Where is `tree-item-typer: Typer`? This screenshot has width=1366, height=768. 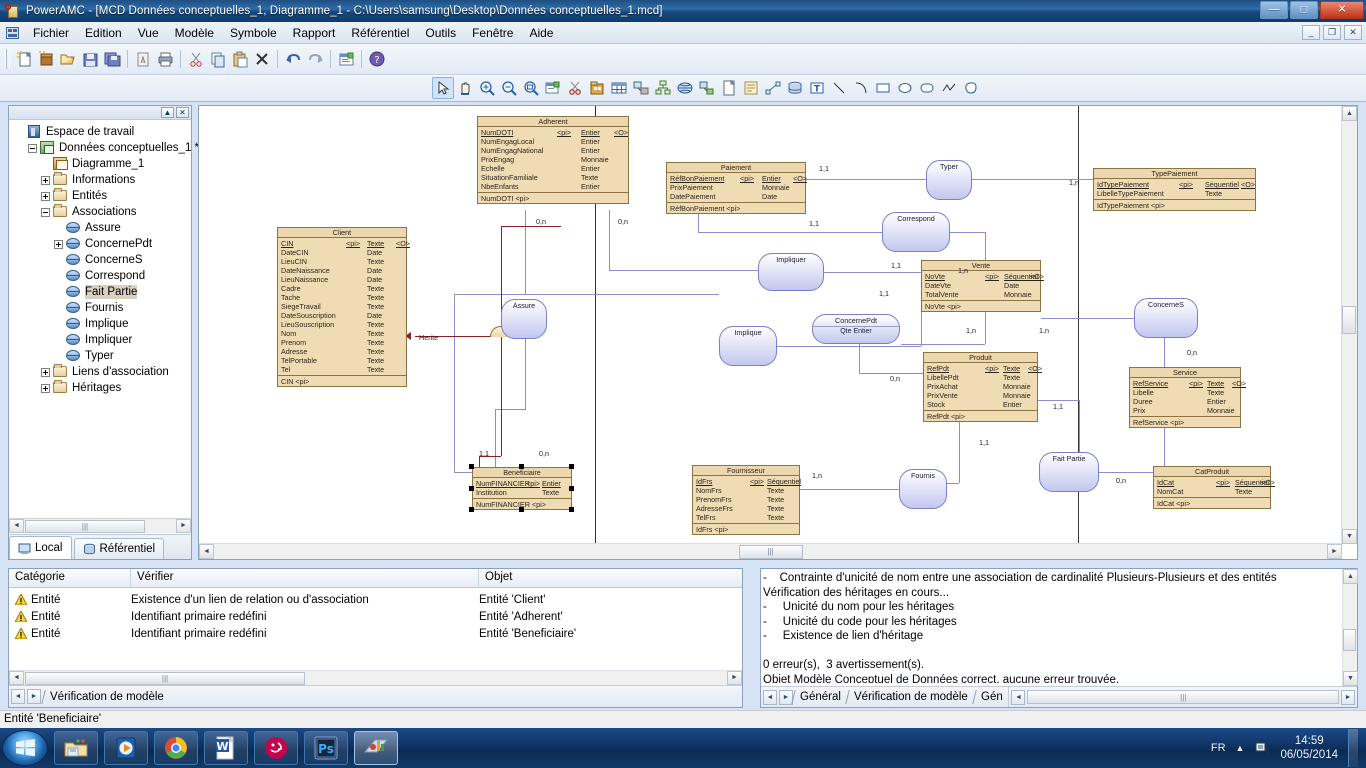 tree-item-typer: Typer is located at coordinates (102, 356).